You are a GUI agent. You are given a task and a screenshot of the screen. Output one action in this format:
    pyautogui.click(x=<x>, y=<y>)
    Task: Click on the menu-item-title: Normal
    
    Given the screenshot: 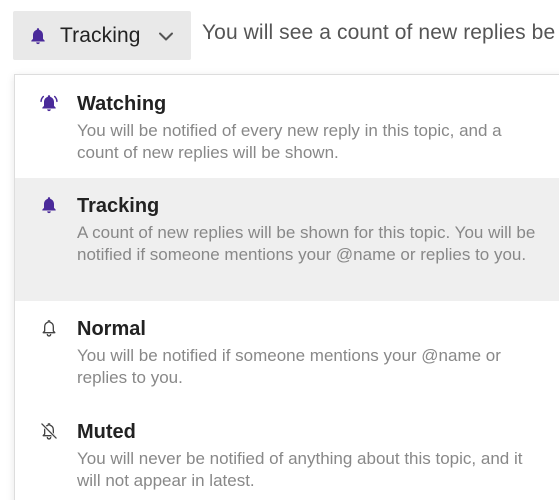 What is the action you would take?
    pyautogui.click(x=111, y=329)
    